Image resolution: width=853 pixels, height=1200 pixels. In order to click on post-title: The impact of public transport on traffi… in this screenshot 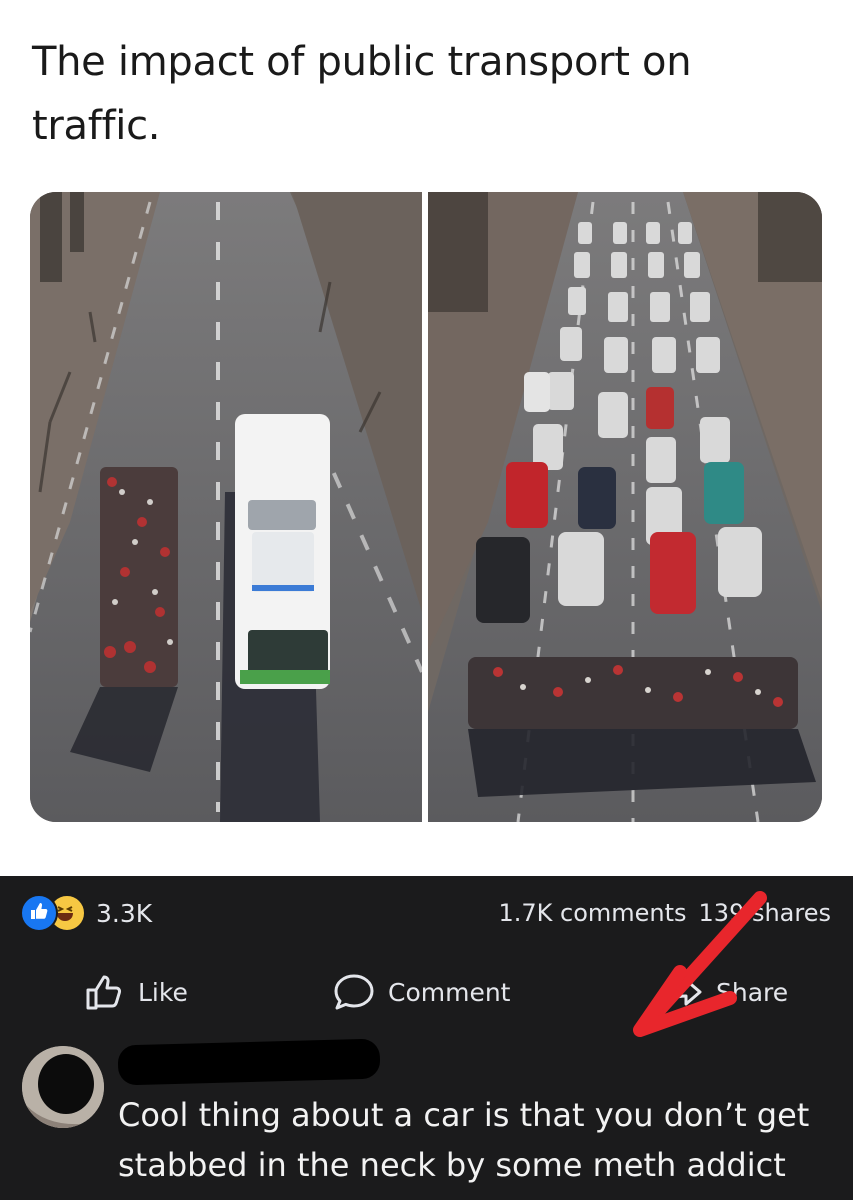, I will do `click(362, 94)`.